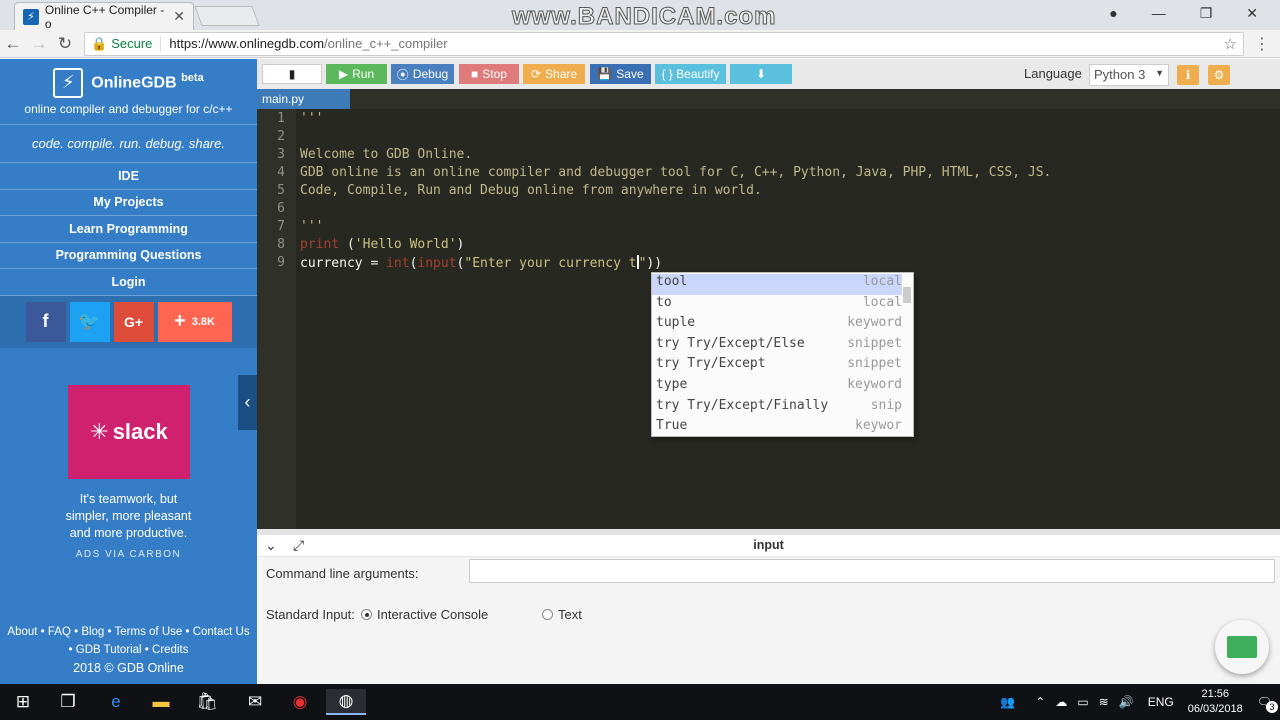 Image resolution: width=1280 pixels, height=720 pixels. I want to click on slack-wordmark: slack, so click(140, 431).